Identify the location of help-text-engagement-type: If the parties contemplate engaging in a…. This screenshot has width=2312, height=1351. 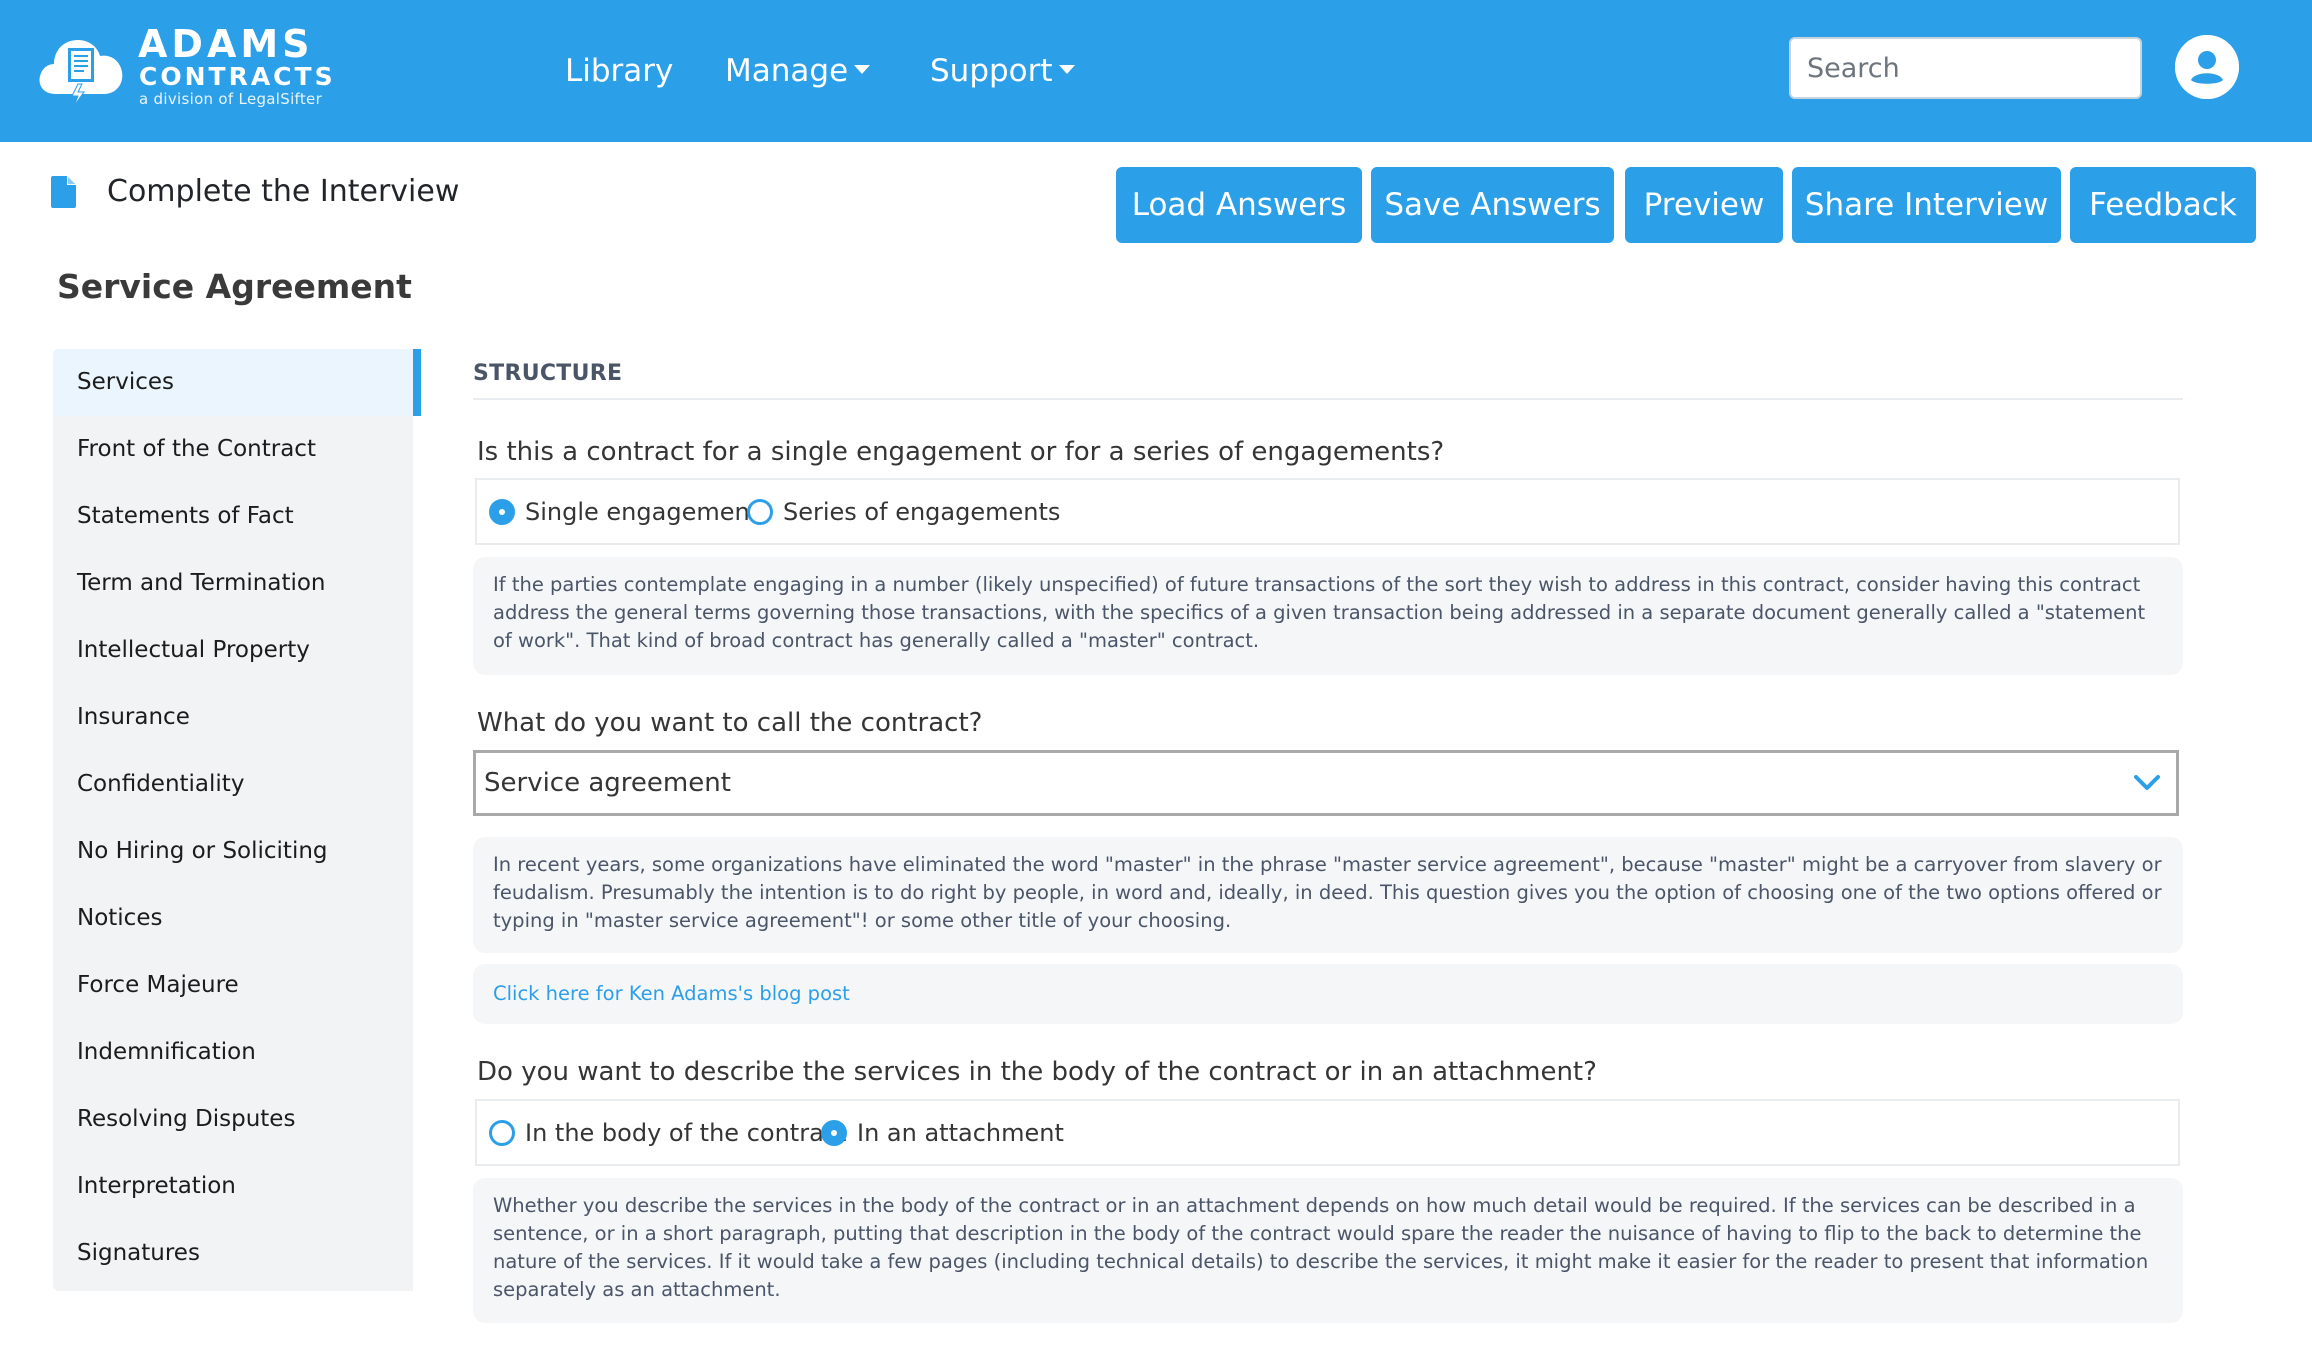
(1328, 616).